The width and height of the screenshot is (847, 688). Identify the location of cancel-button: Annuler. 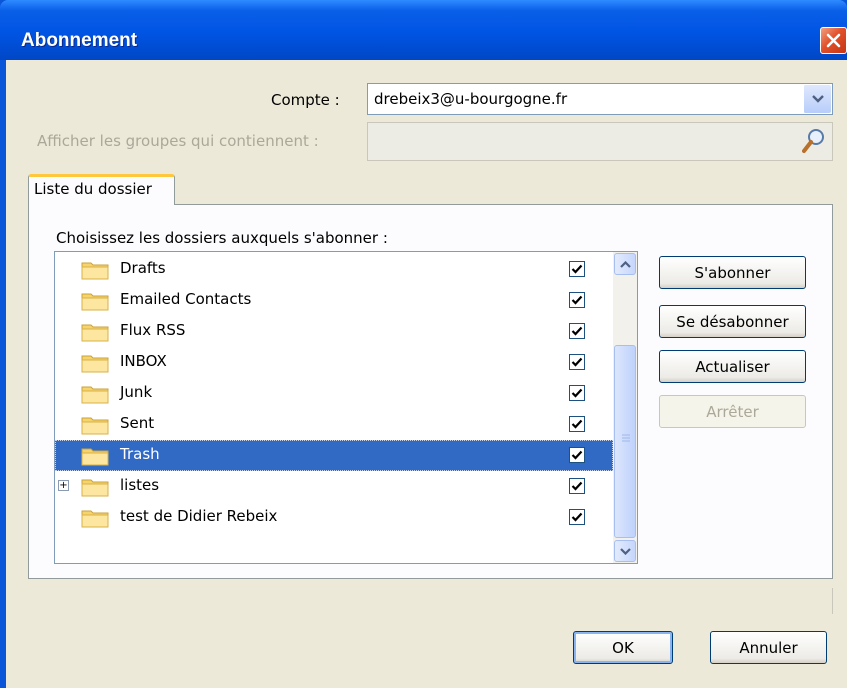
(768, 647).